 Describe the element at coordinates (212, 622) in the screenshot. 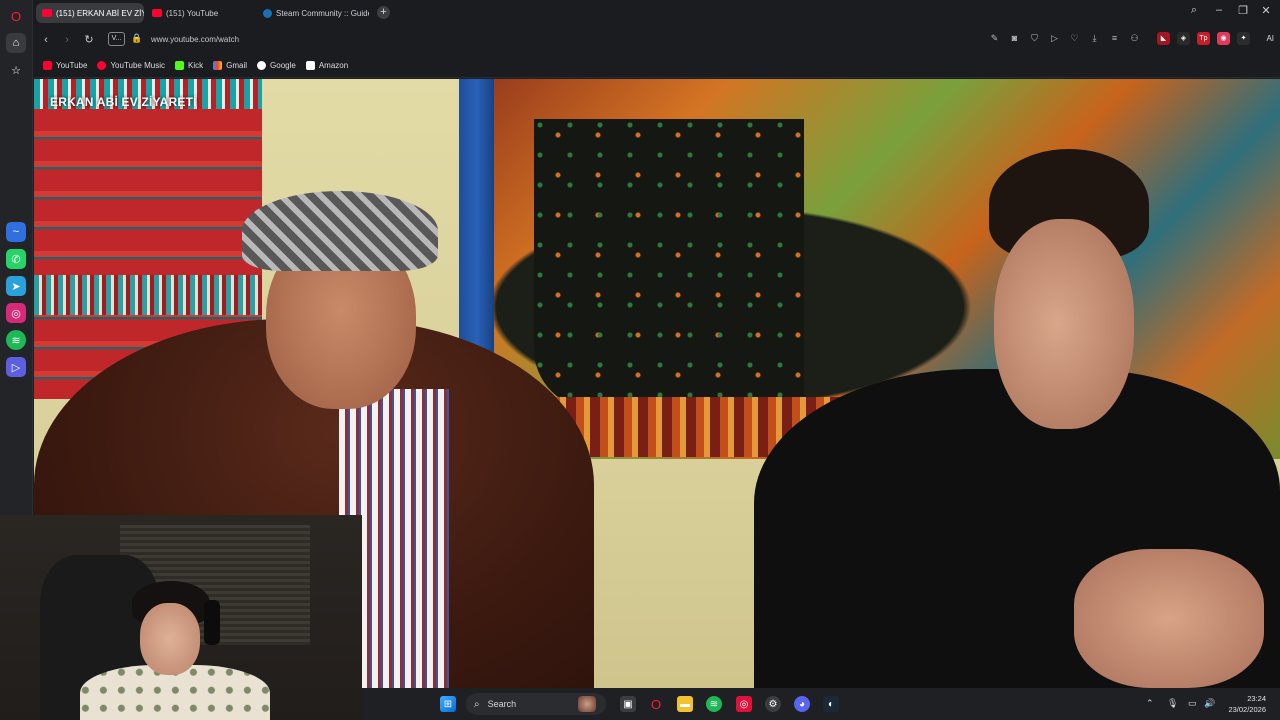

I see `webcam-headphones` at that location.